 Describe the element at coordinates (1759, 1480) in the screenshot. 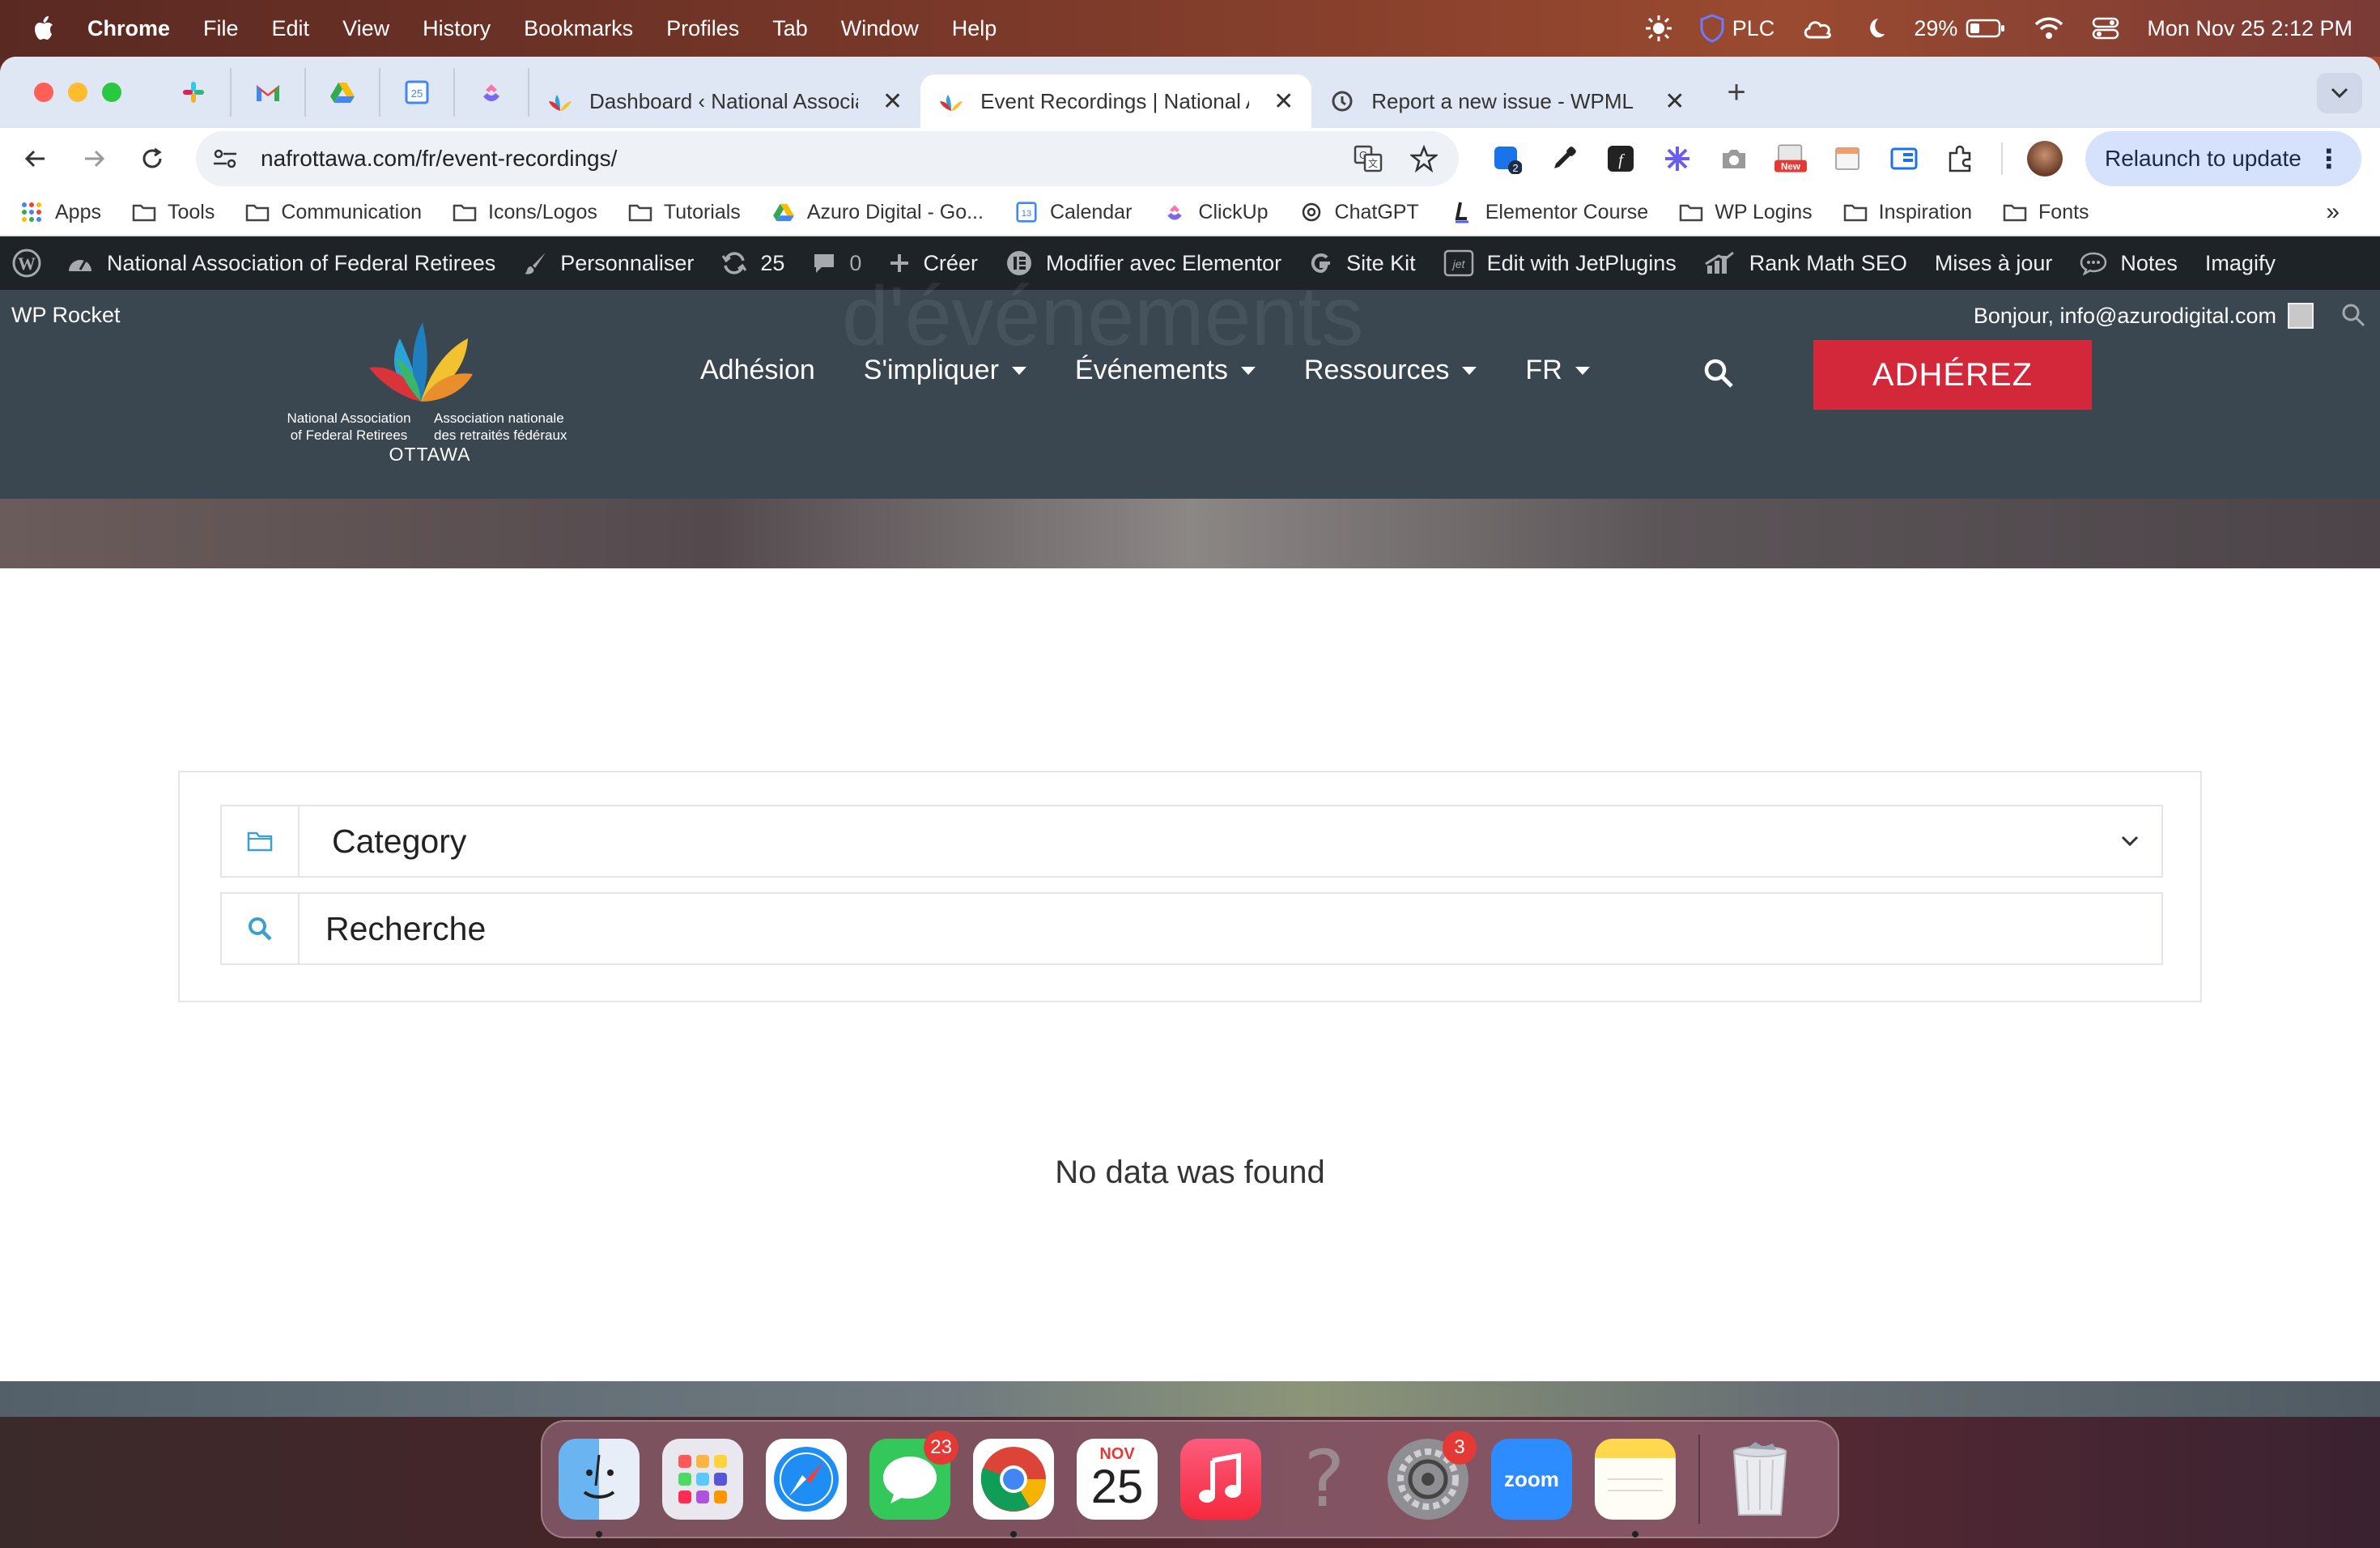

I see `dock-trash` at that location.